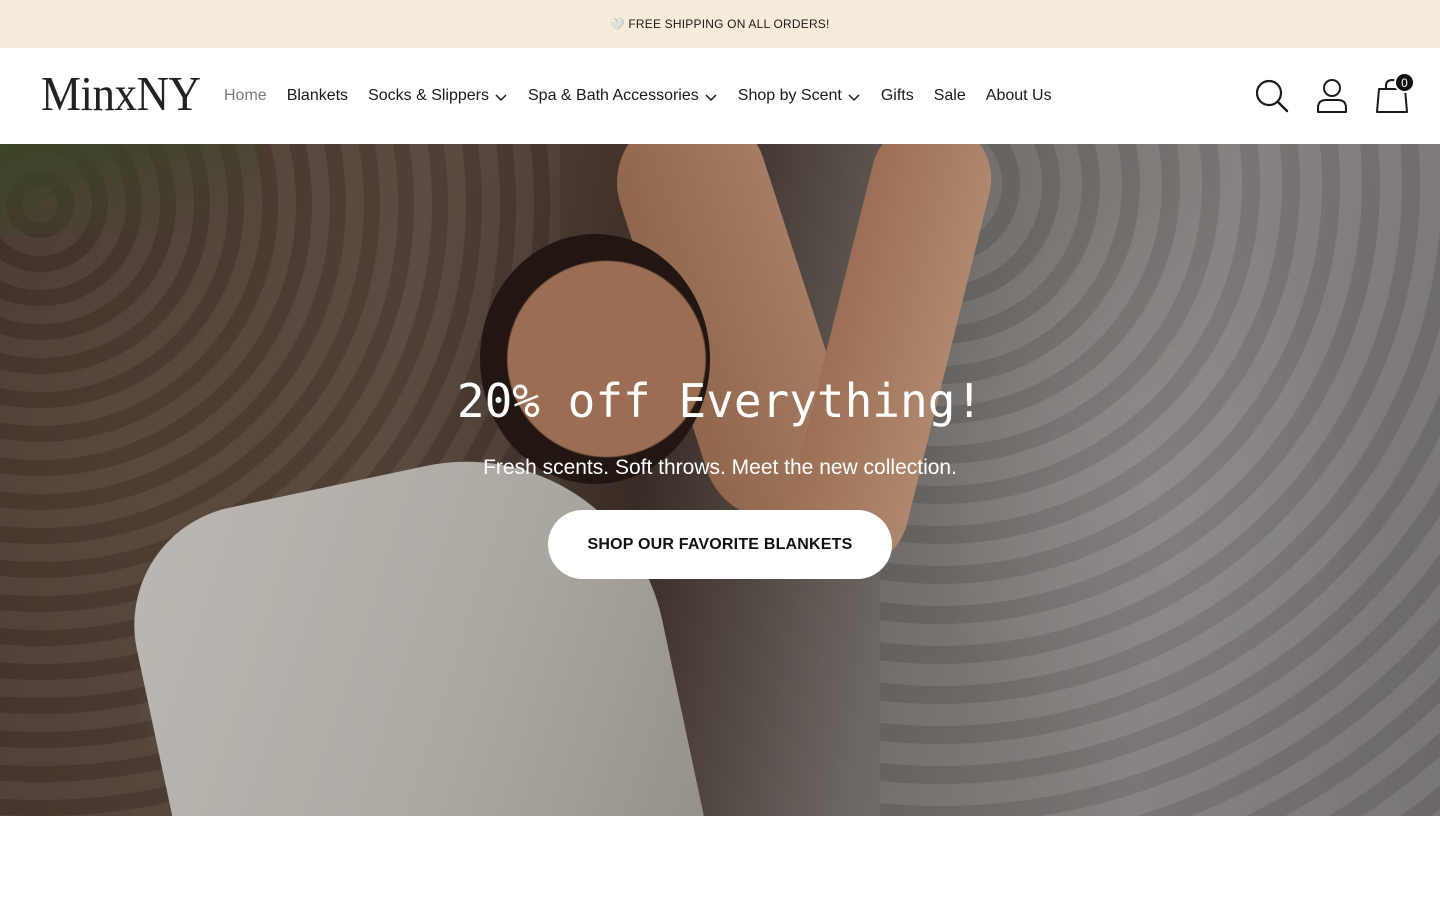  What do you see at coordinates (121, 94) in the screenshot?
I see `logo: MinxNY` at bounding box center [121, 94].